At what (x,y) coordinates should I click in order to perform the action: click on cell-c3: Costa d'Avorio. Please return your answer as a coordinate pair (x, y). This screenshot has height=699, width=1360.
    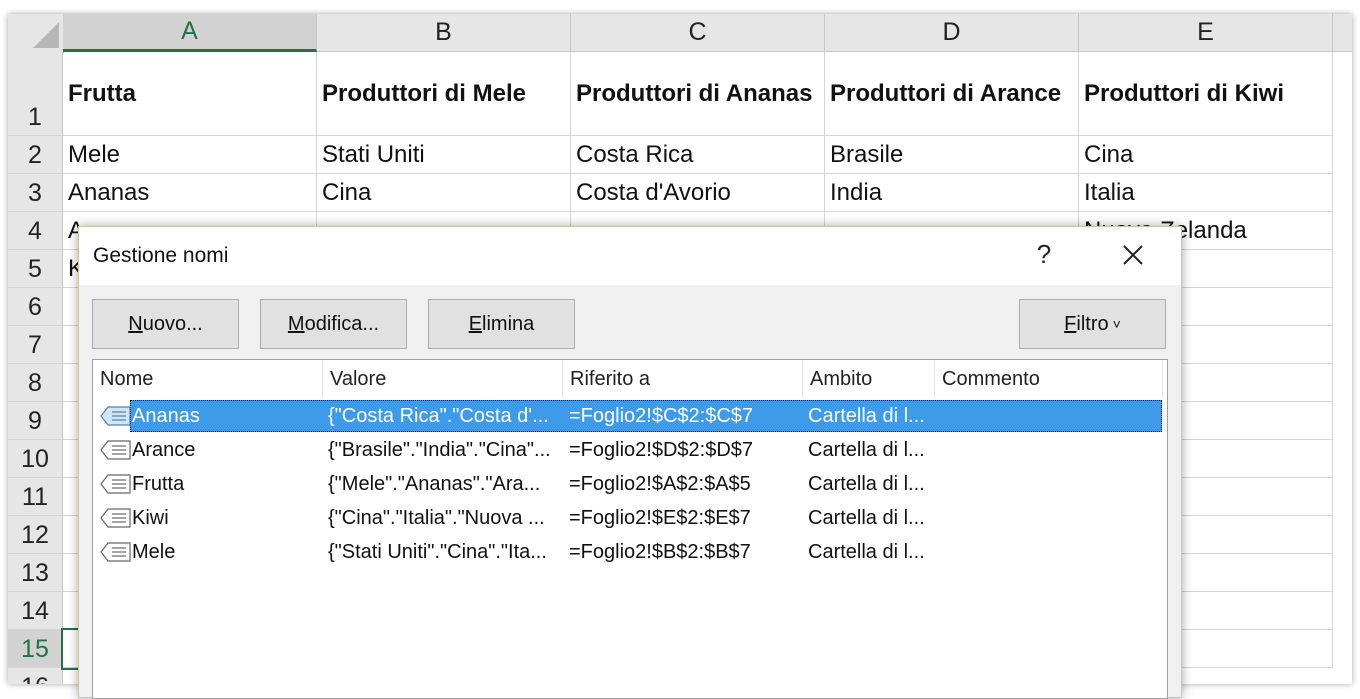
    Looking at the image, I should click on (698, 193).